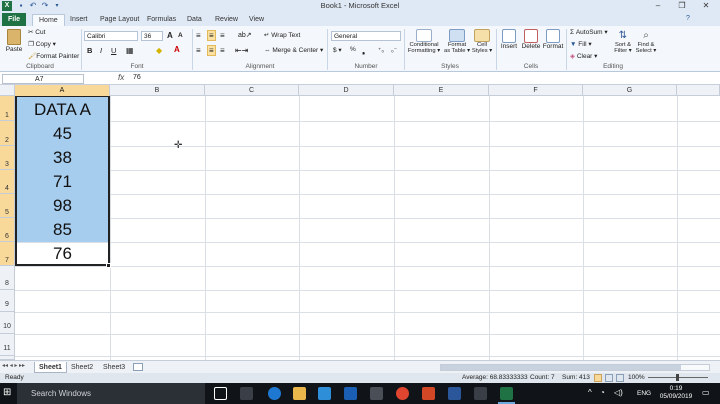  I want to click on column-header-c: C, so click(252, 90).